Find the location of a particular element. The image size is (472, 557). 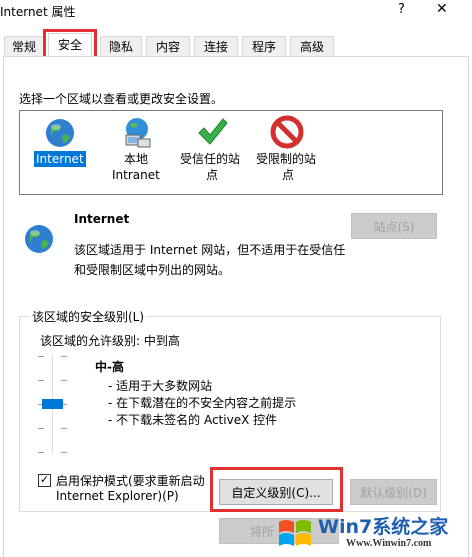

zone-description-line-2: 和受限制区域中列出的网站。 is located at coordinates (152, 270).